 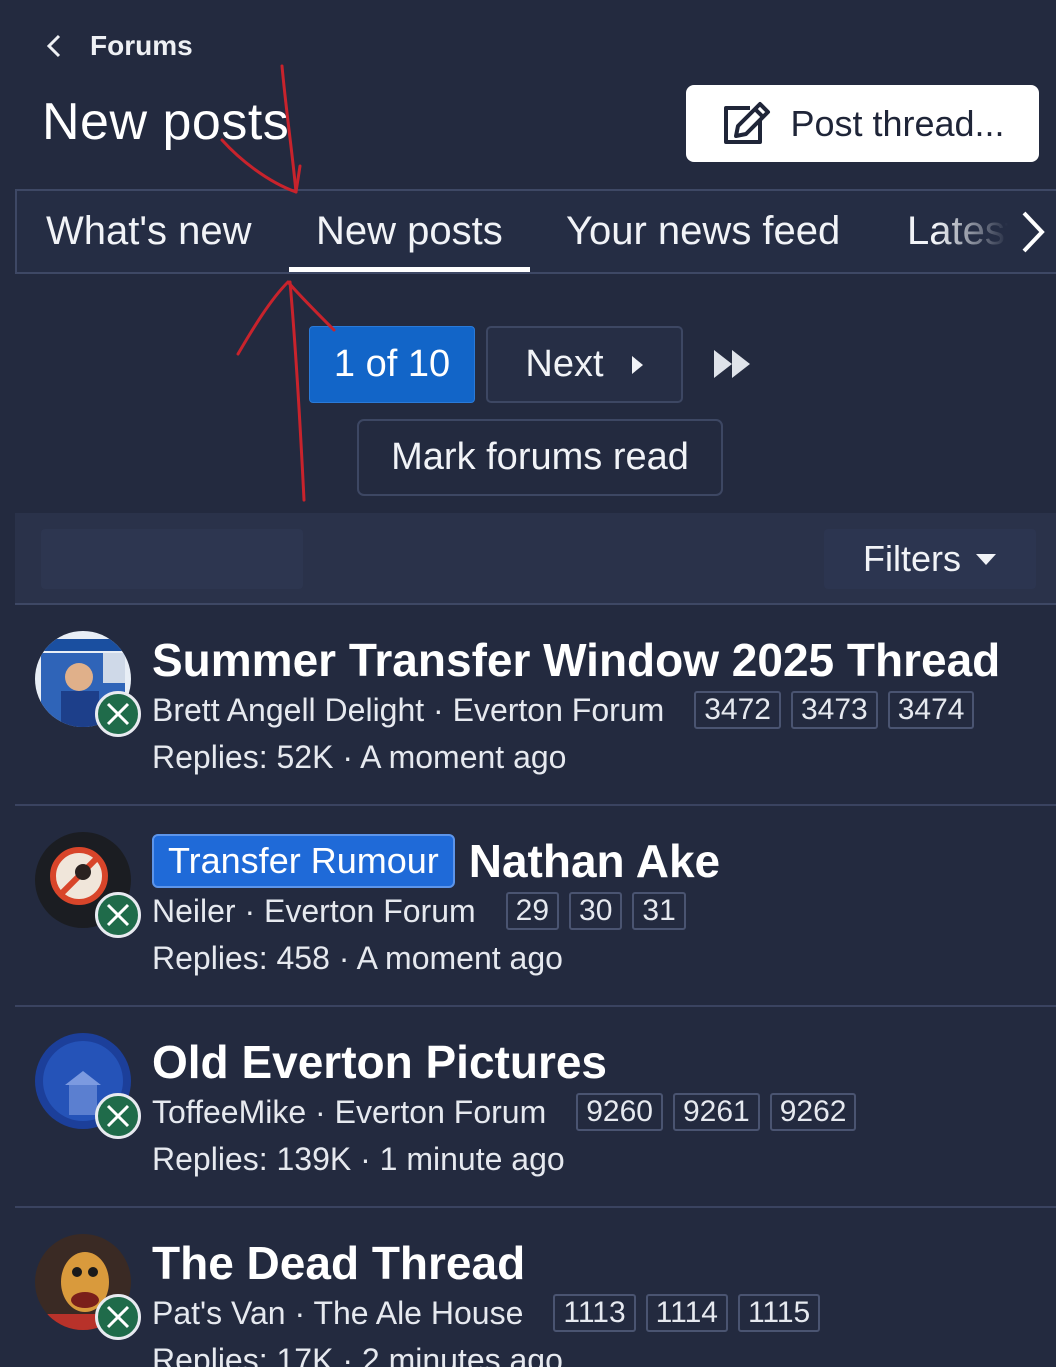 What do you see at coordinates (912, 558) in the screenshot?
I see `filters-label: Filters` at bounding box center [912, 558].